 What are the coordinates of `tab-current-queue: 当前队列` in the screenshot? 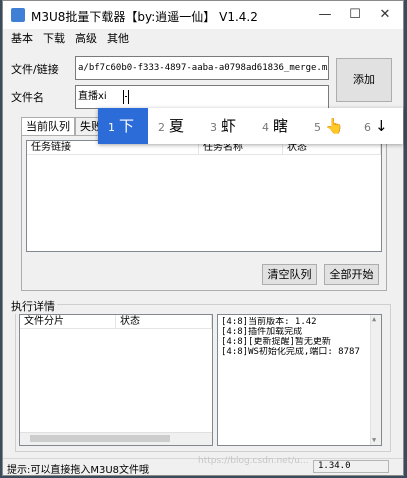 It's located at (48, 126).